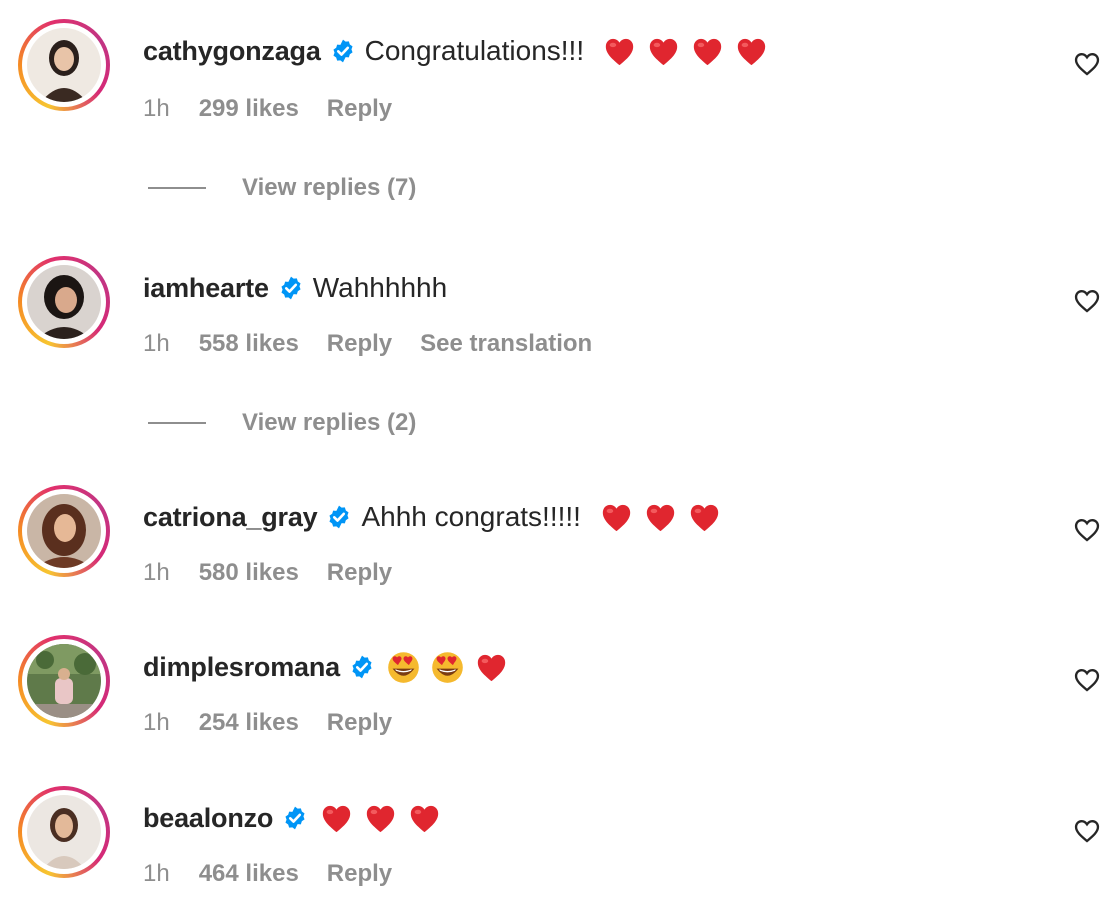 Image resolution: width=1120 pixels, height=922 pixels. Describe the element at coordinates (206, 288) in the screenshot. I see `comment-username: iamhearte` at that location.